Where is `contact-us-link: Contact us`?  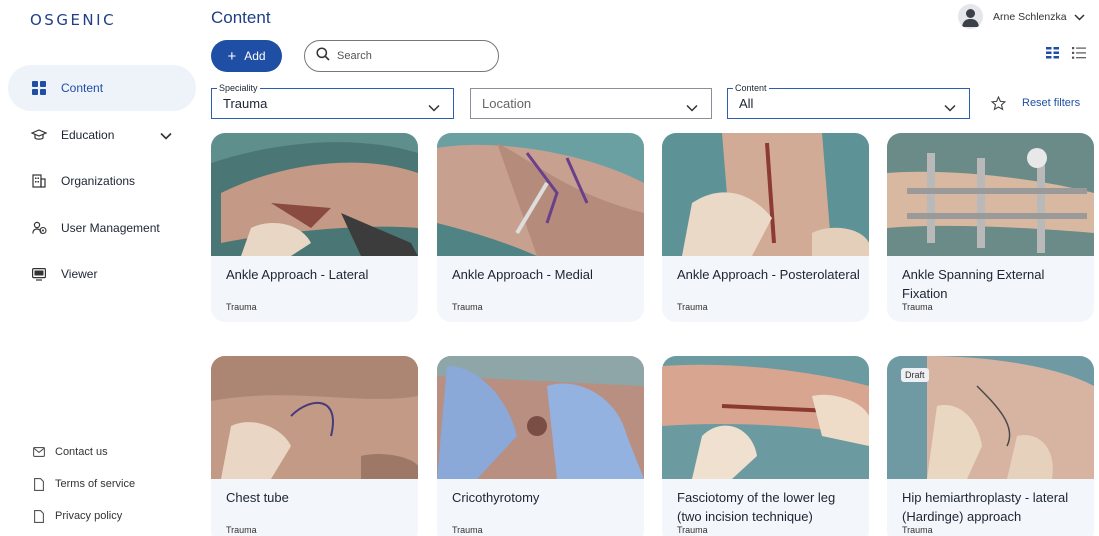
contact-us-link: Contact us is located at coordinates (70, 452).